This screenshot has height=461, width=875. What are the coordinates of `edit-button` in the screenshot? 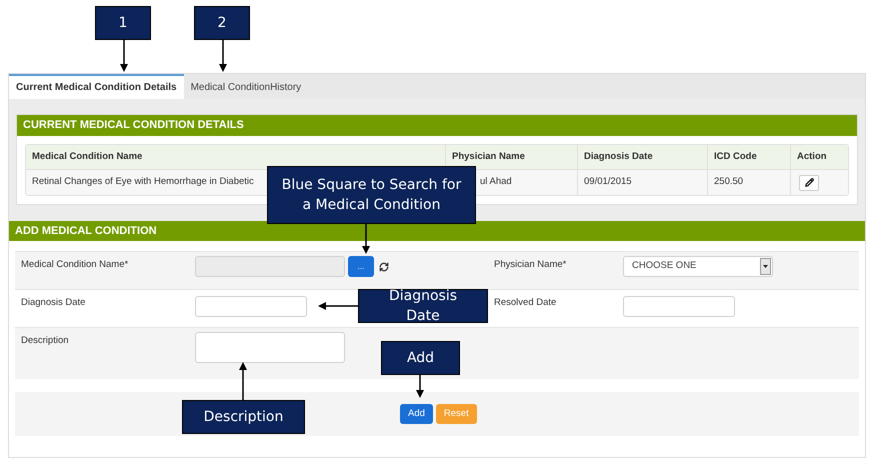 It's located at (809, 182).